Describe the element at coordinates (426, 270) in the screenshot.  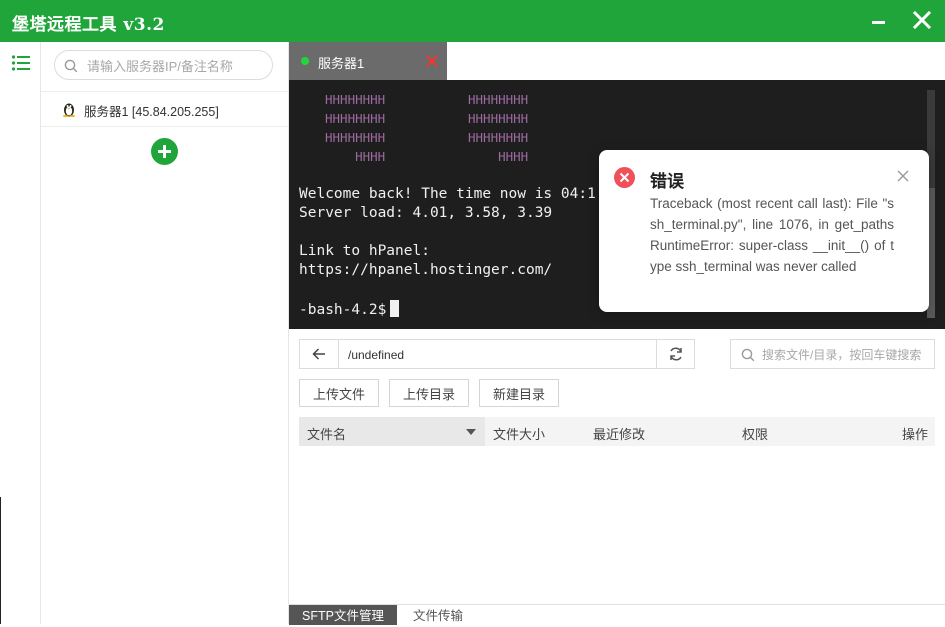
I see `terminal-line: https://hpanel.hostinger.com/` at that location.